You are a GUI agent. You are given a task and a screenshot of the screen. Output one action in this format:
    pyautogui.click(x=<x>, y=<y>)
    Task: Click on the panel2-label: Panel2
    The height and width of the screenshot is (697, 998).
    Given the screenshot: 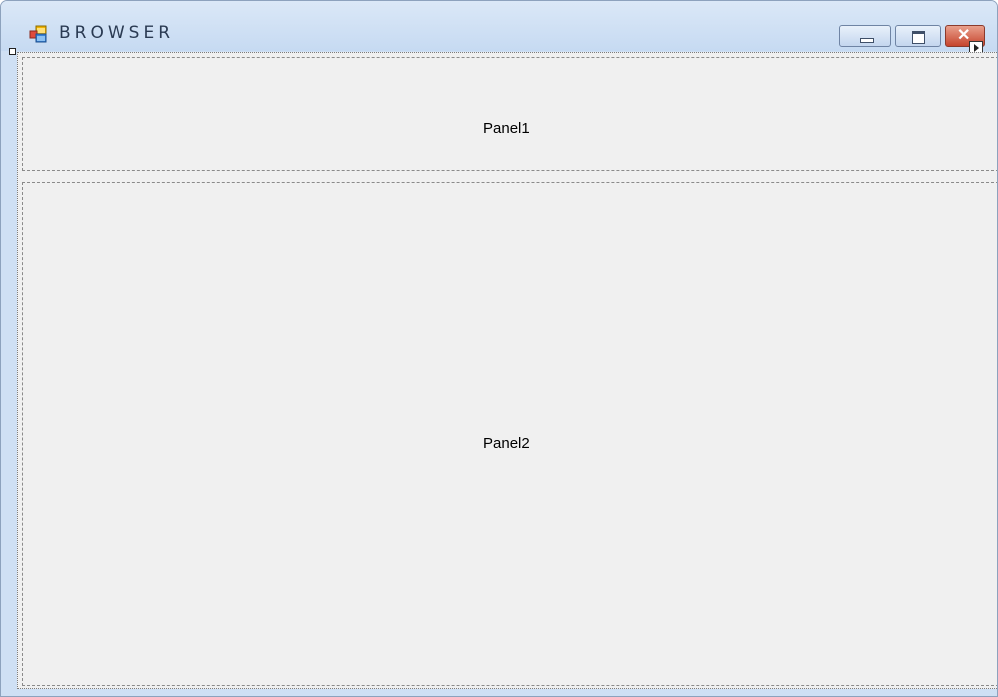 What is the action you would take?
    pyautogui.click(x=506, y=443)
    